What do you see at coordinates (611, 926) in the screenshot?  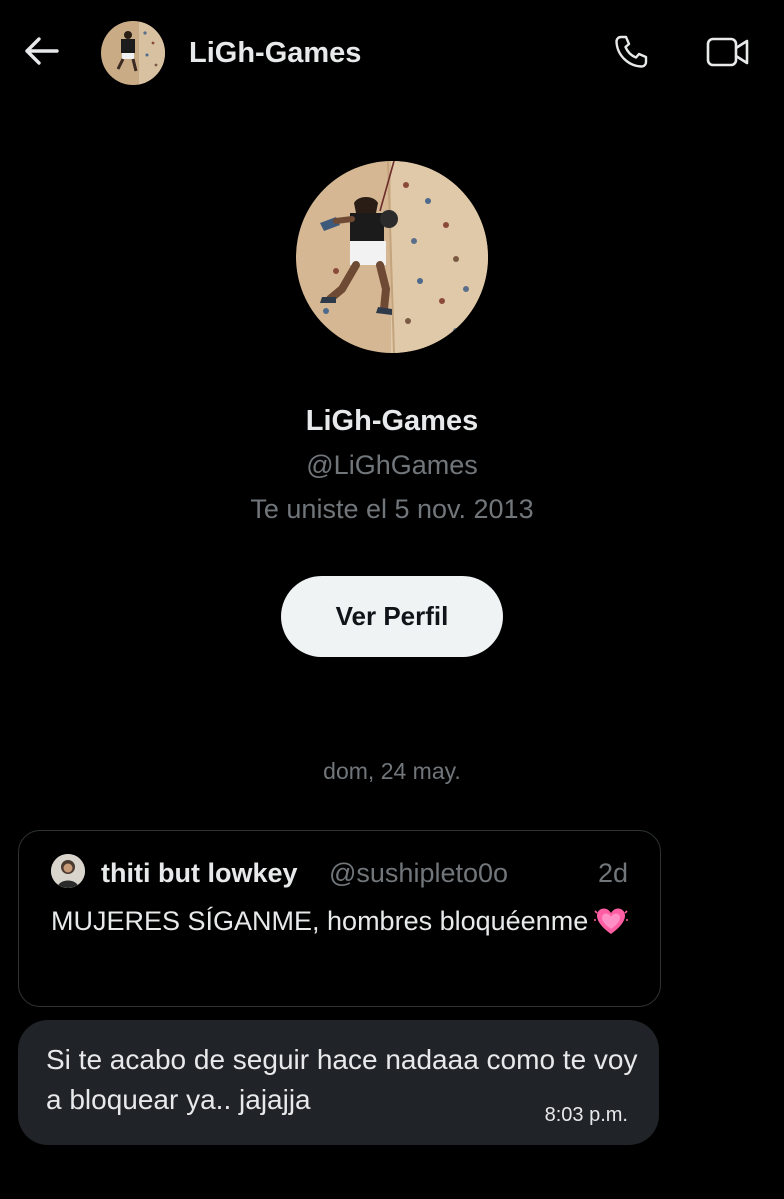 I see `heart-emoji-icon` at bounding box center [611, 926].